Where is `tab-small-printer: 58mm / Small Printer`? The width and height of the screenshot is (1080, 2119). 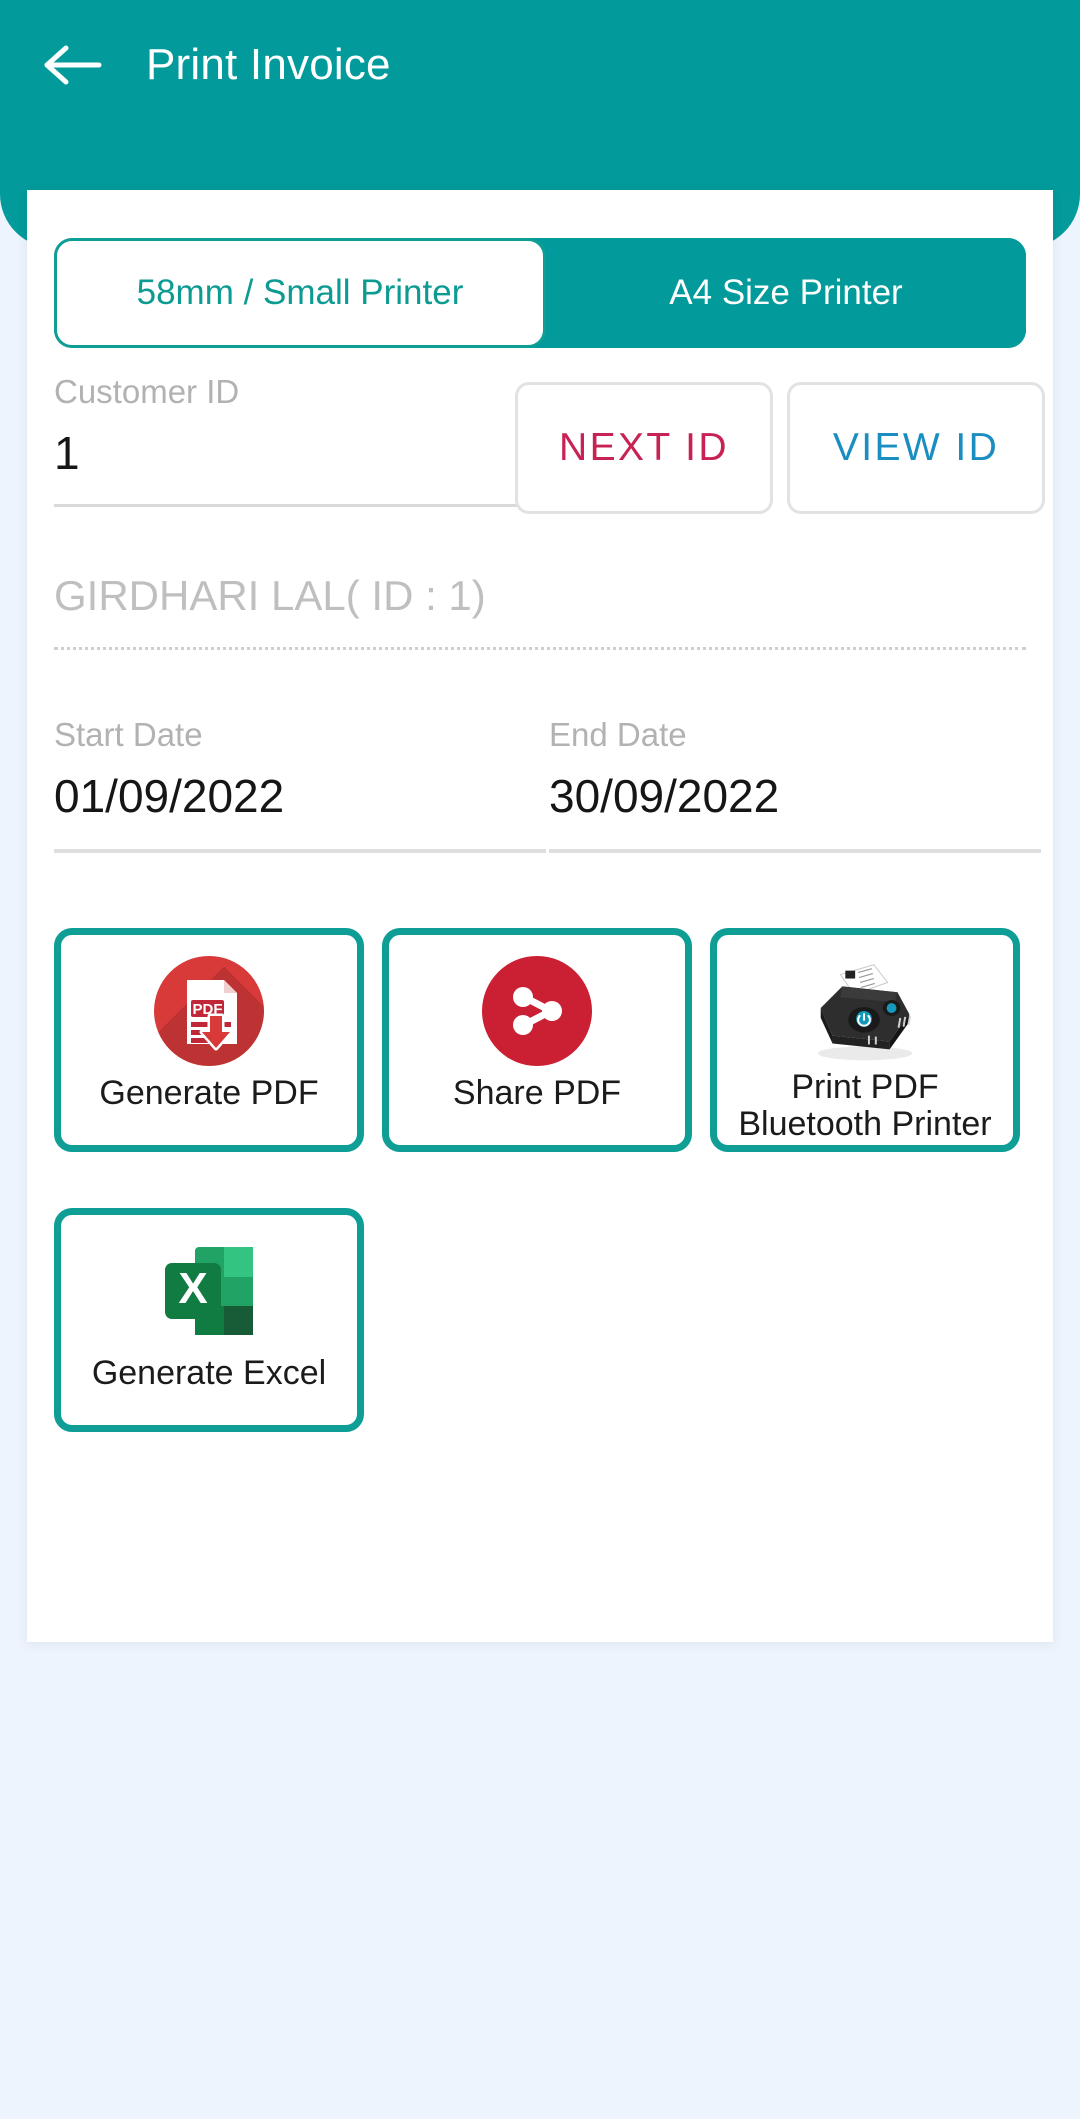 tab-small-printer: 58mm / Small Printer is located at coordinates (300, 293).